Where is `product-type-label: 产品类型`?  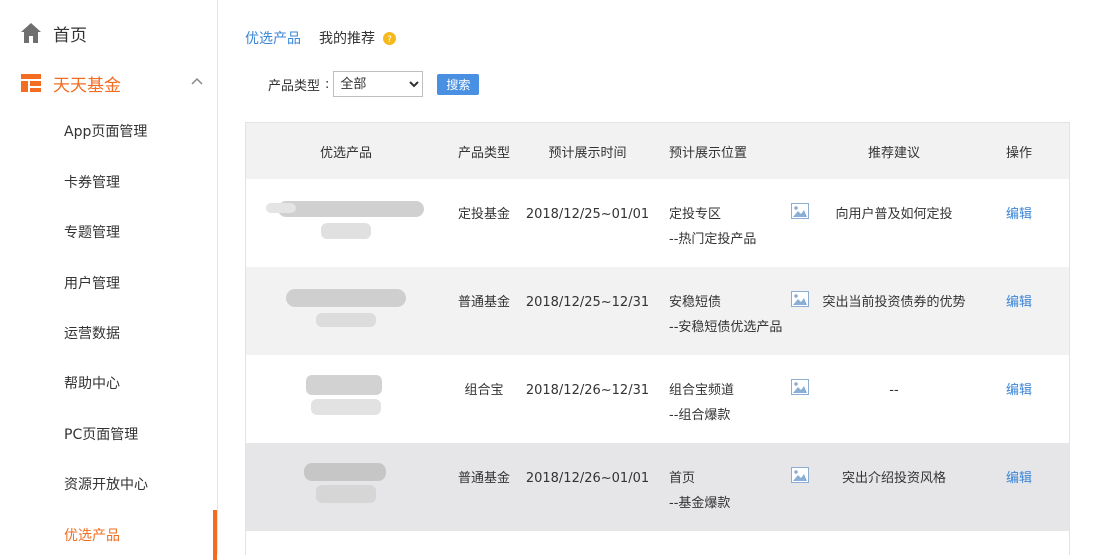 product-type-label: 产品类型 is located at coordinates (294, 86).